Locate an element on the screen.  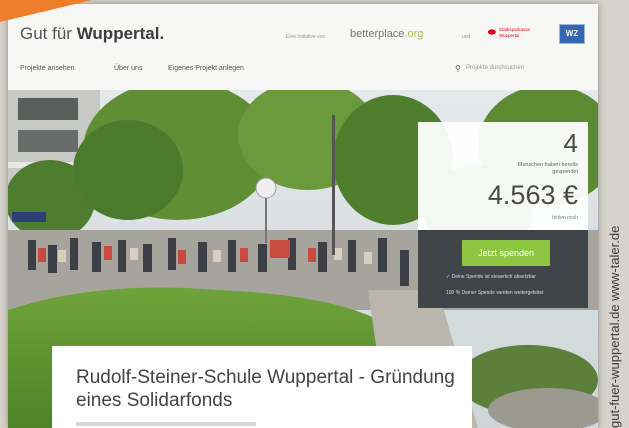
source-caption: gut-fuer-wuppertal.de www-taler.de is located at coordinates (614, 326).